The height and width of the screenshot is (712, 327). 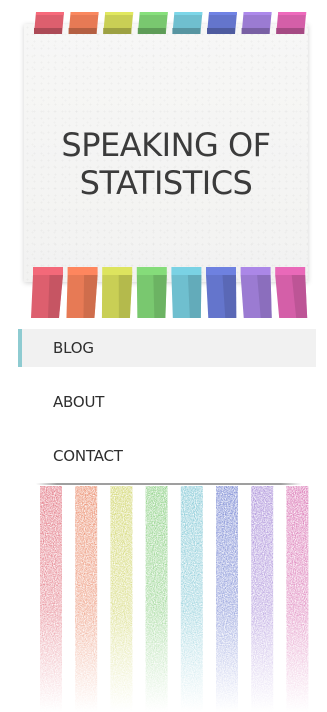 What do you see at coordinates (166, 145) in the screenshot?
I see `site-title-line-1: SPEAKING OF` at bounding box center [166, 145].